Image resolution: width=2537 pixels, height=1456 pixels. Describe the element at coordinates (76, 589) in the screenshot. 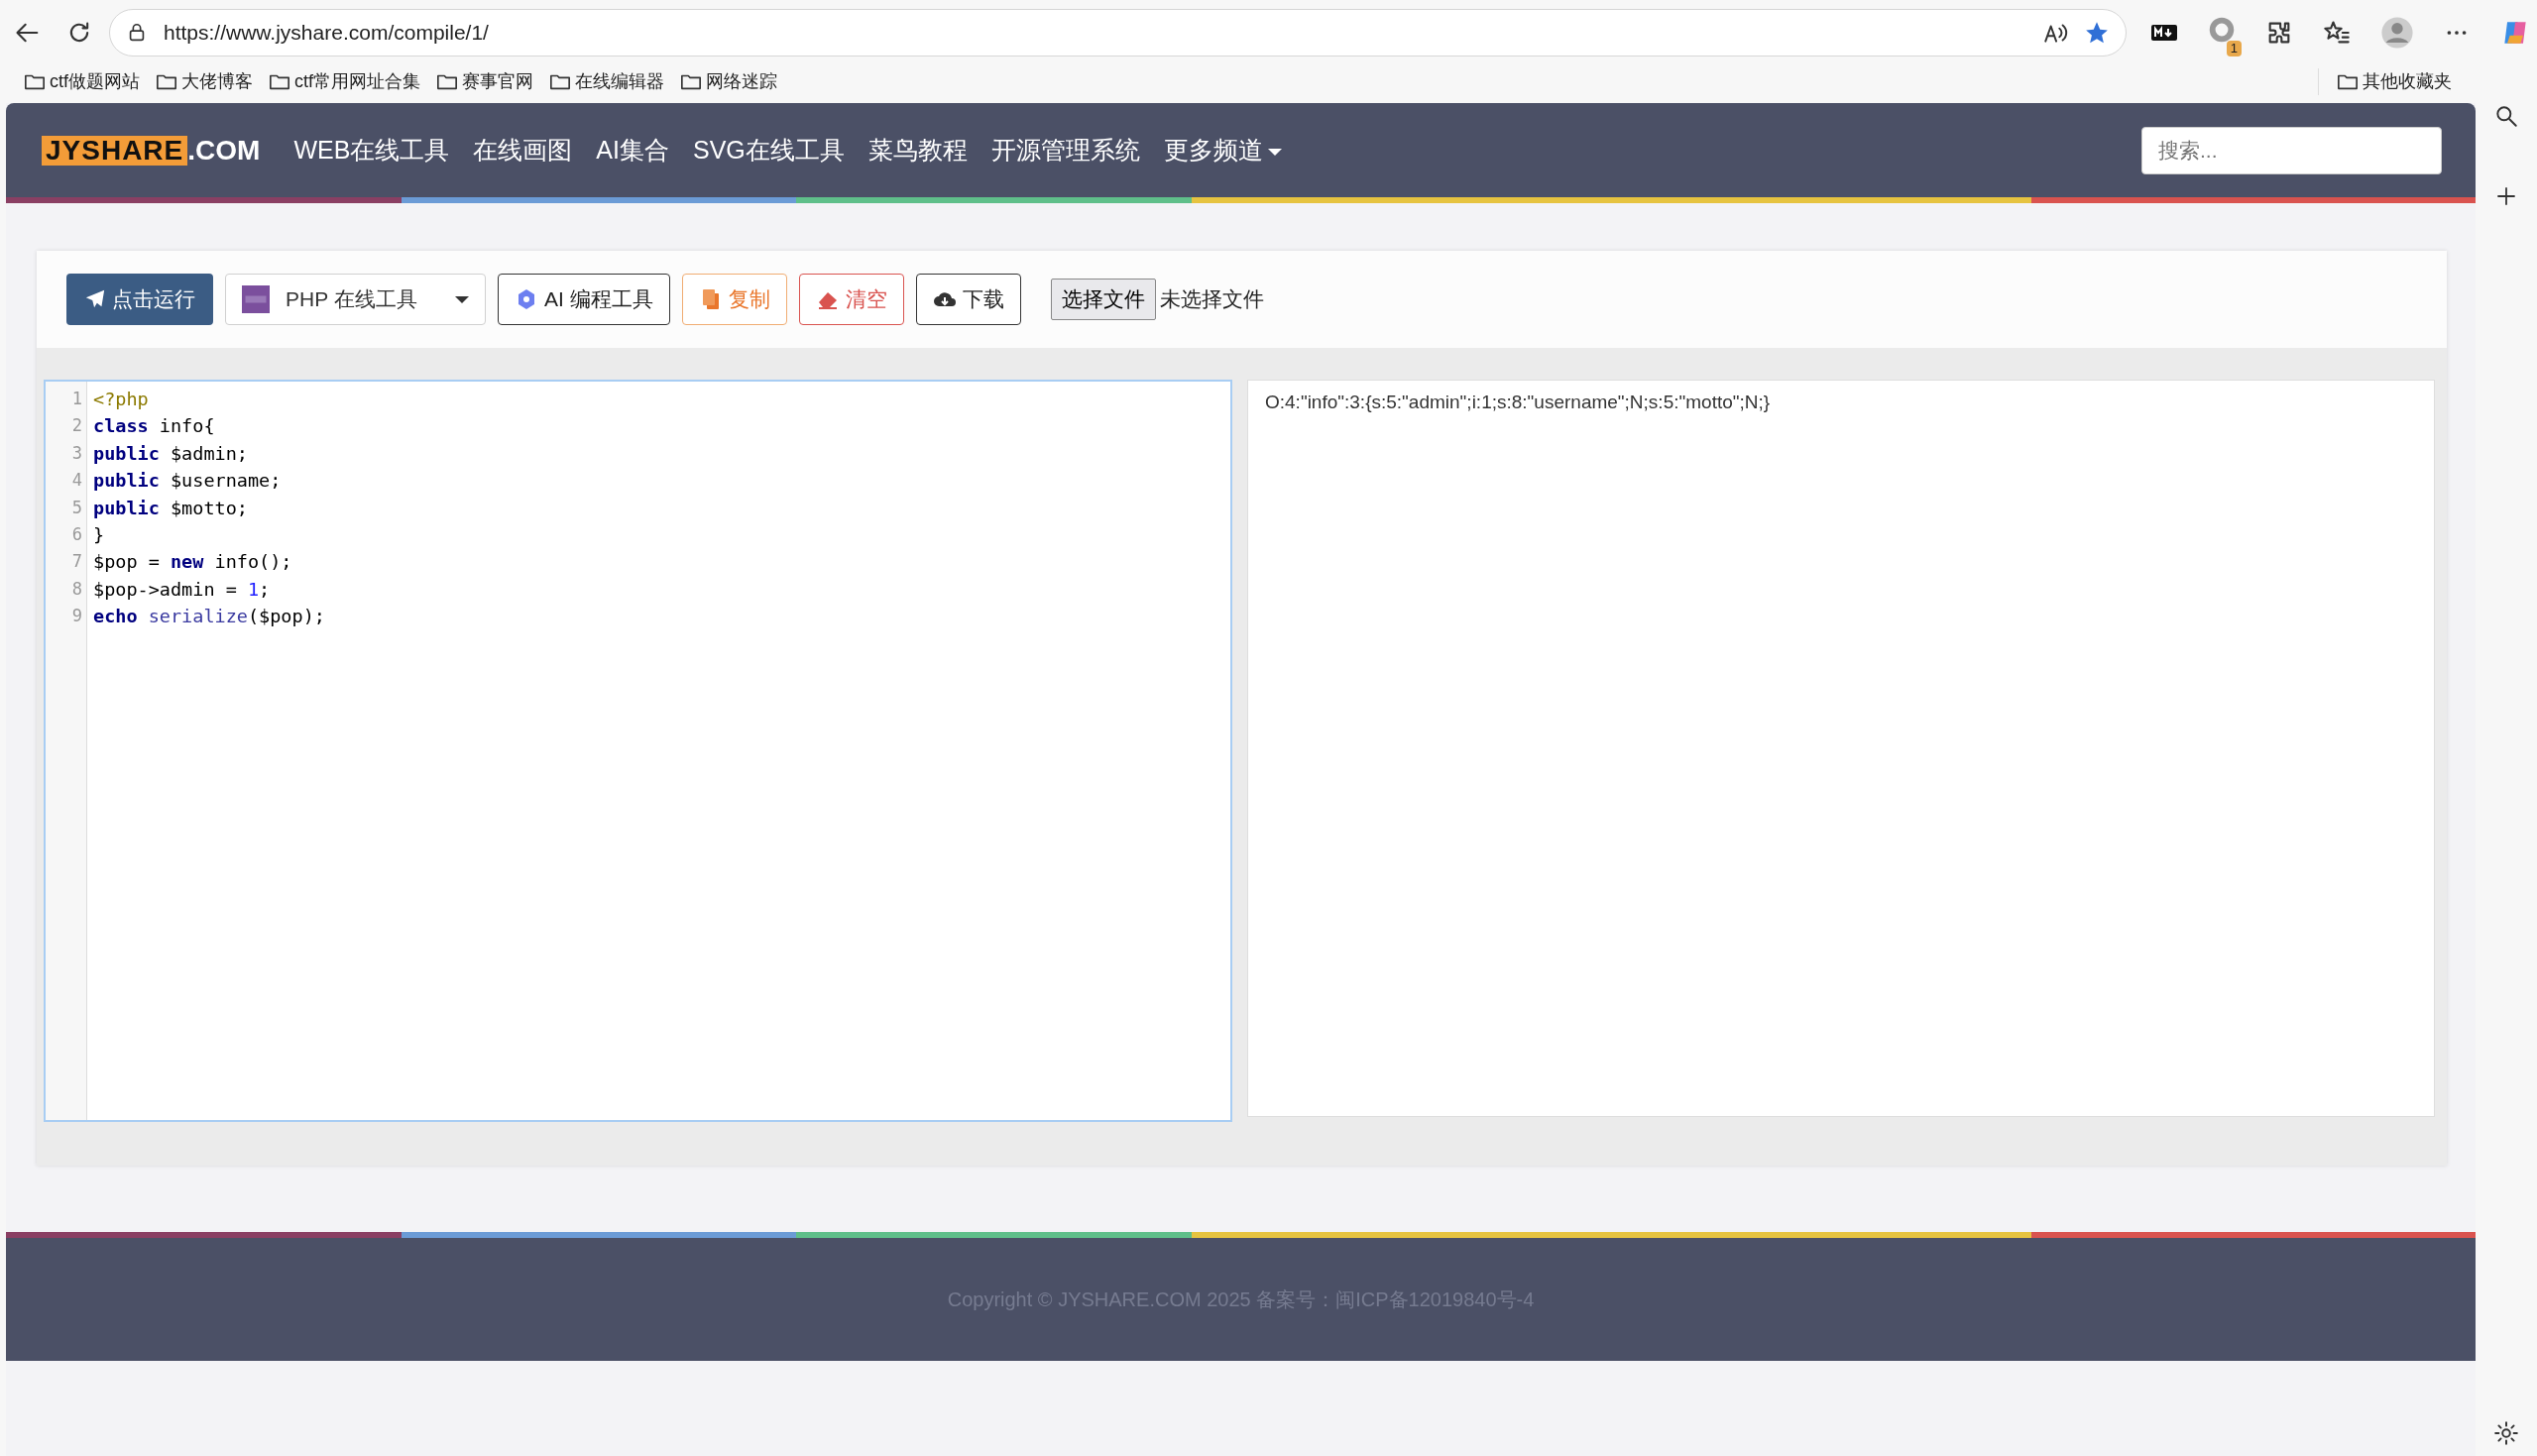

I see `line-number: 8` at that location.